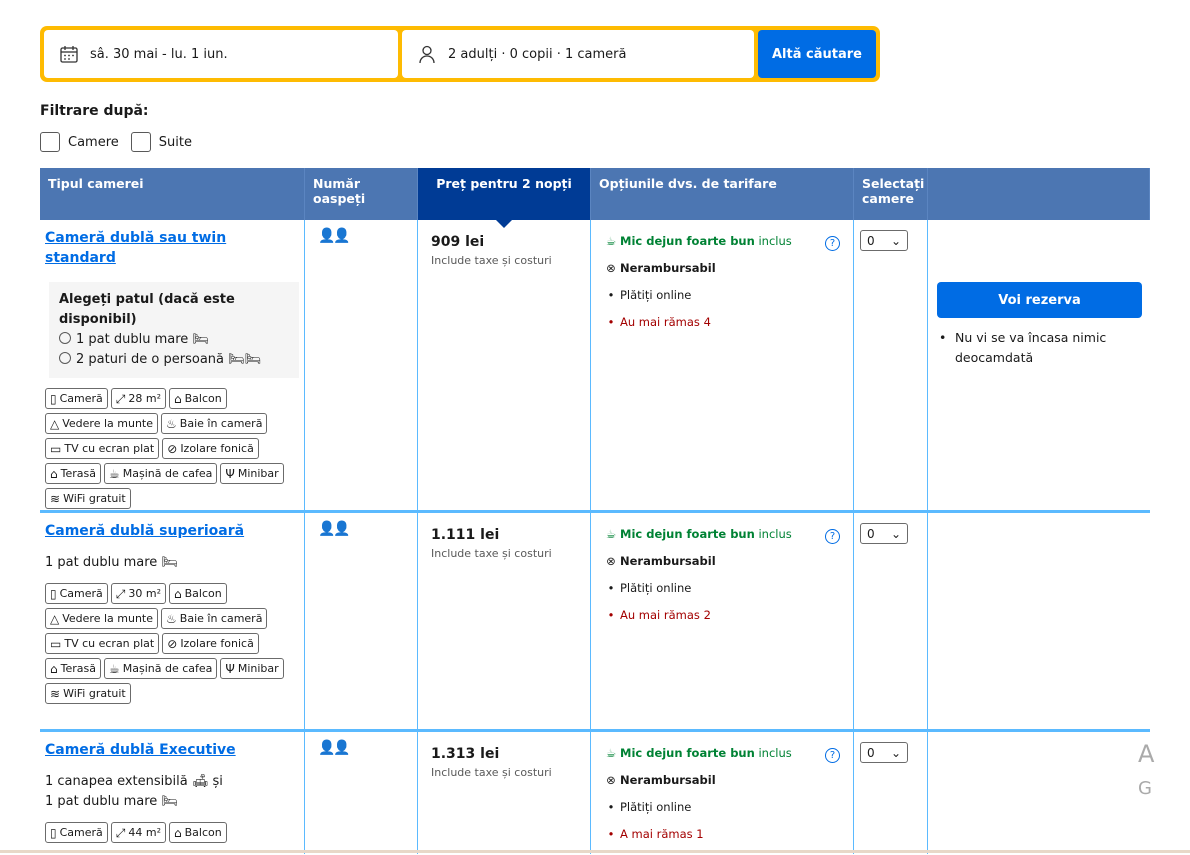 Image resolution: width=1190 pixels, height=855 pixels. What do you see at coordinates (55, 618) in the screenshot?
I see `mountain-icon: △` at bounding box center [55, 618].